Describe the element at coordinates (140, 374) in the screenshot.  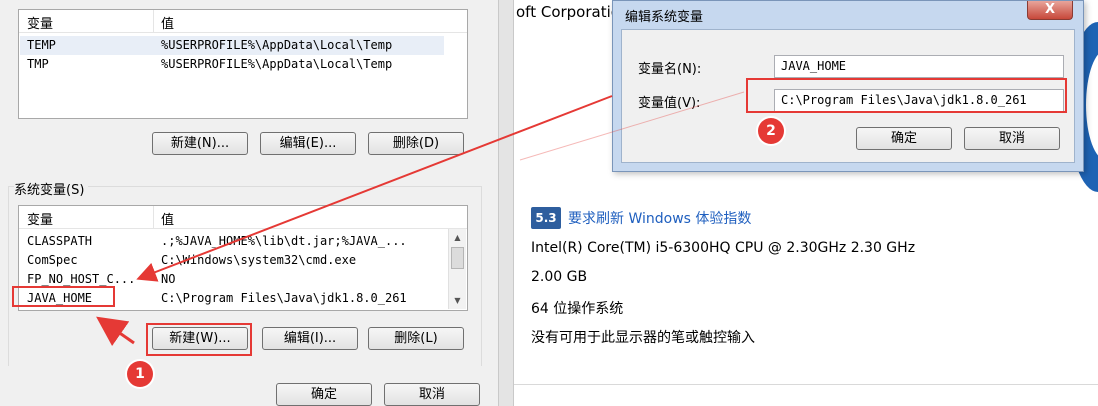
I see `step-1-badge: 1` at that location.